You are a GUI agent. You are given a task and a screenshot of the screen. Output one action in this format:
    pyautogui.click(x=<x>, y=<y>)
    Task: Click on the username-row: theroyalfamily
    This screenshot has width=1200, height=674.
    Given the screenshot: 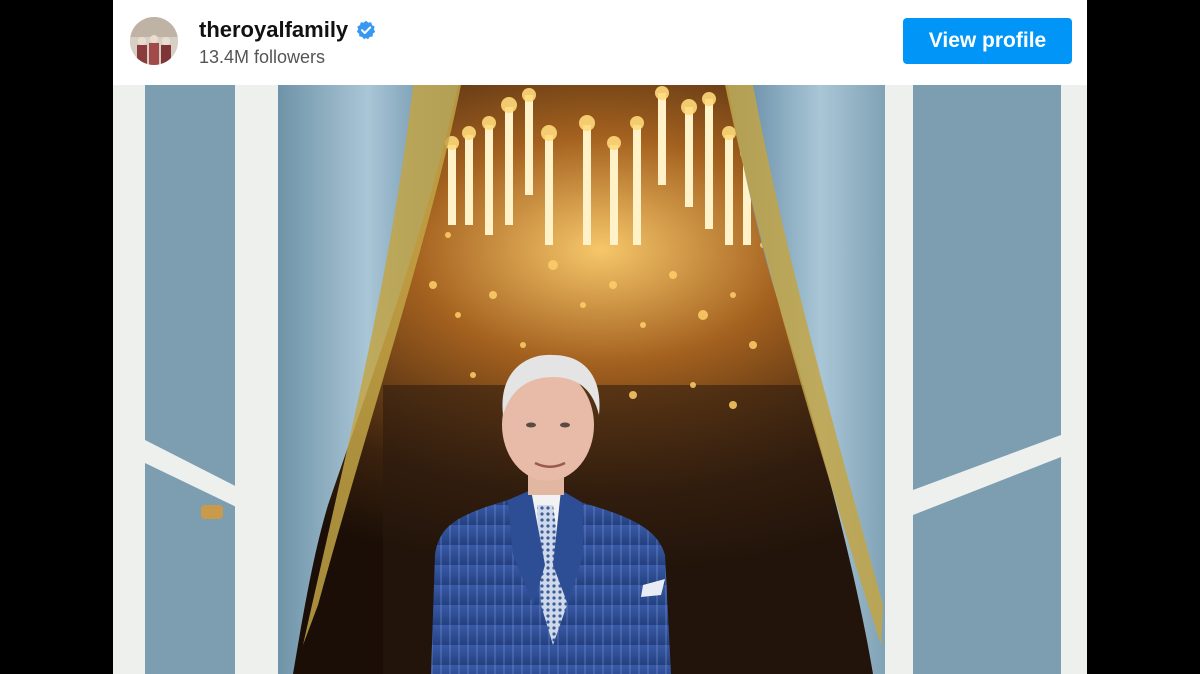 What is the action you would take?
    pyautogui.click(x=287, y=30)
    